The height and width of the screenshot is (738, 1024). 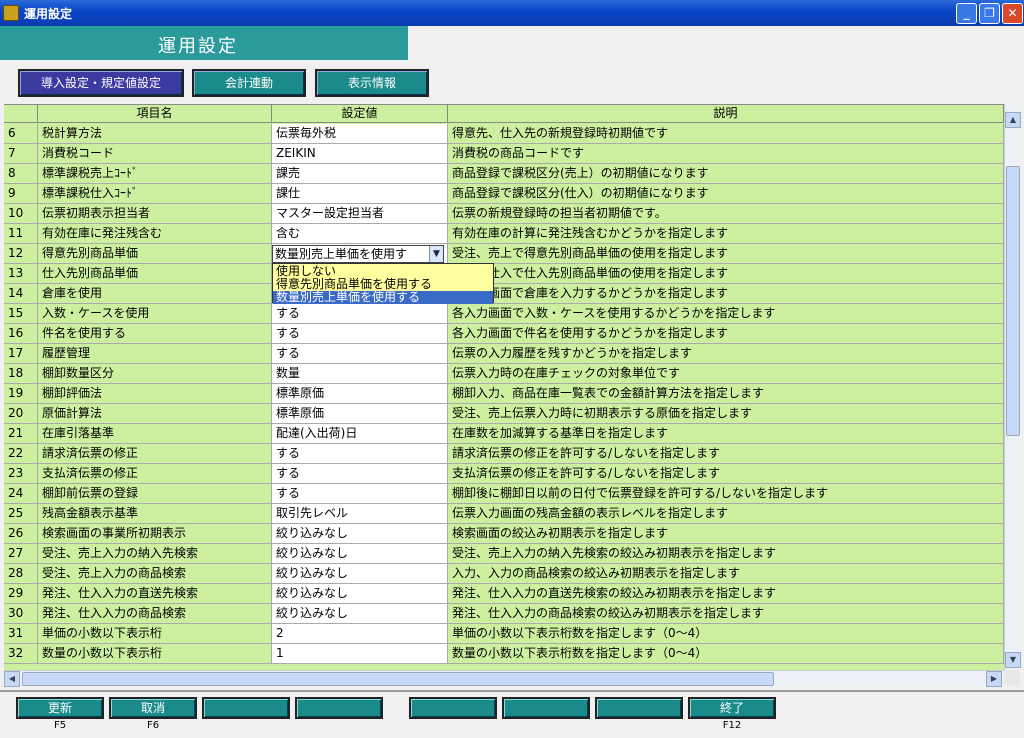 What do you see at coordinates (12, 679) in the screenshot?
I see `scroll-left-icon: ◀` at bounding box center [12, 679].